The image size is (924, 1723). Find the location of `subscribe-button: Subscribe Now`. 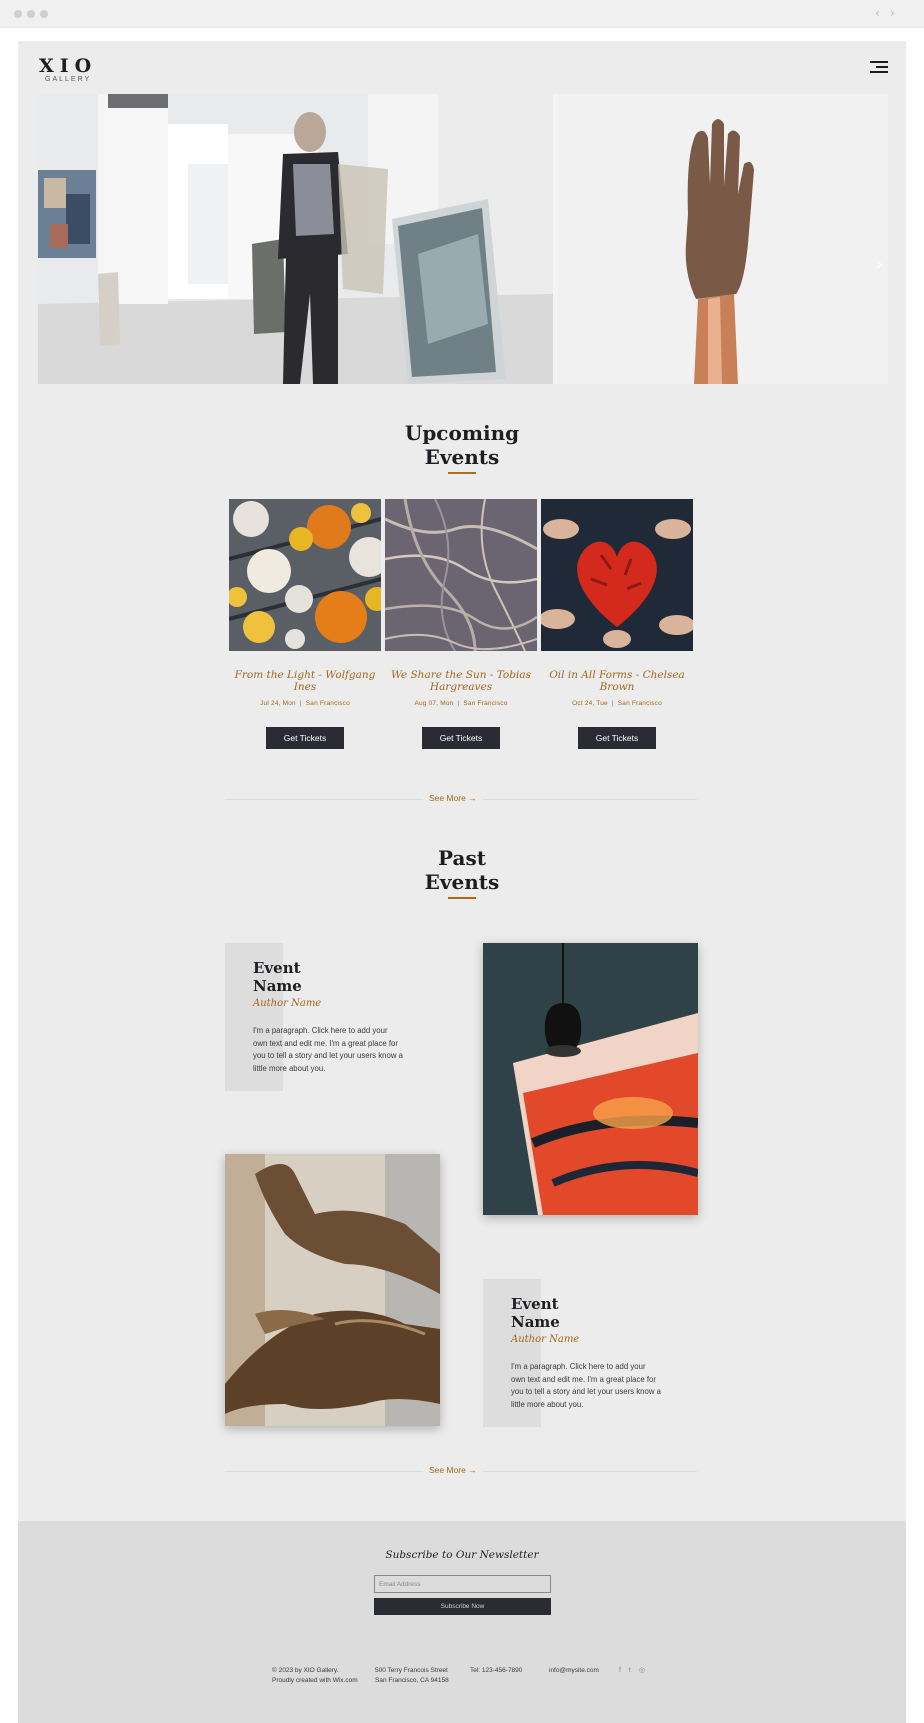

subscribe-button: Subscribe Now is located at coordinates (462, 1606).